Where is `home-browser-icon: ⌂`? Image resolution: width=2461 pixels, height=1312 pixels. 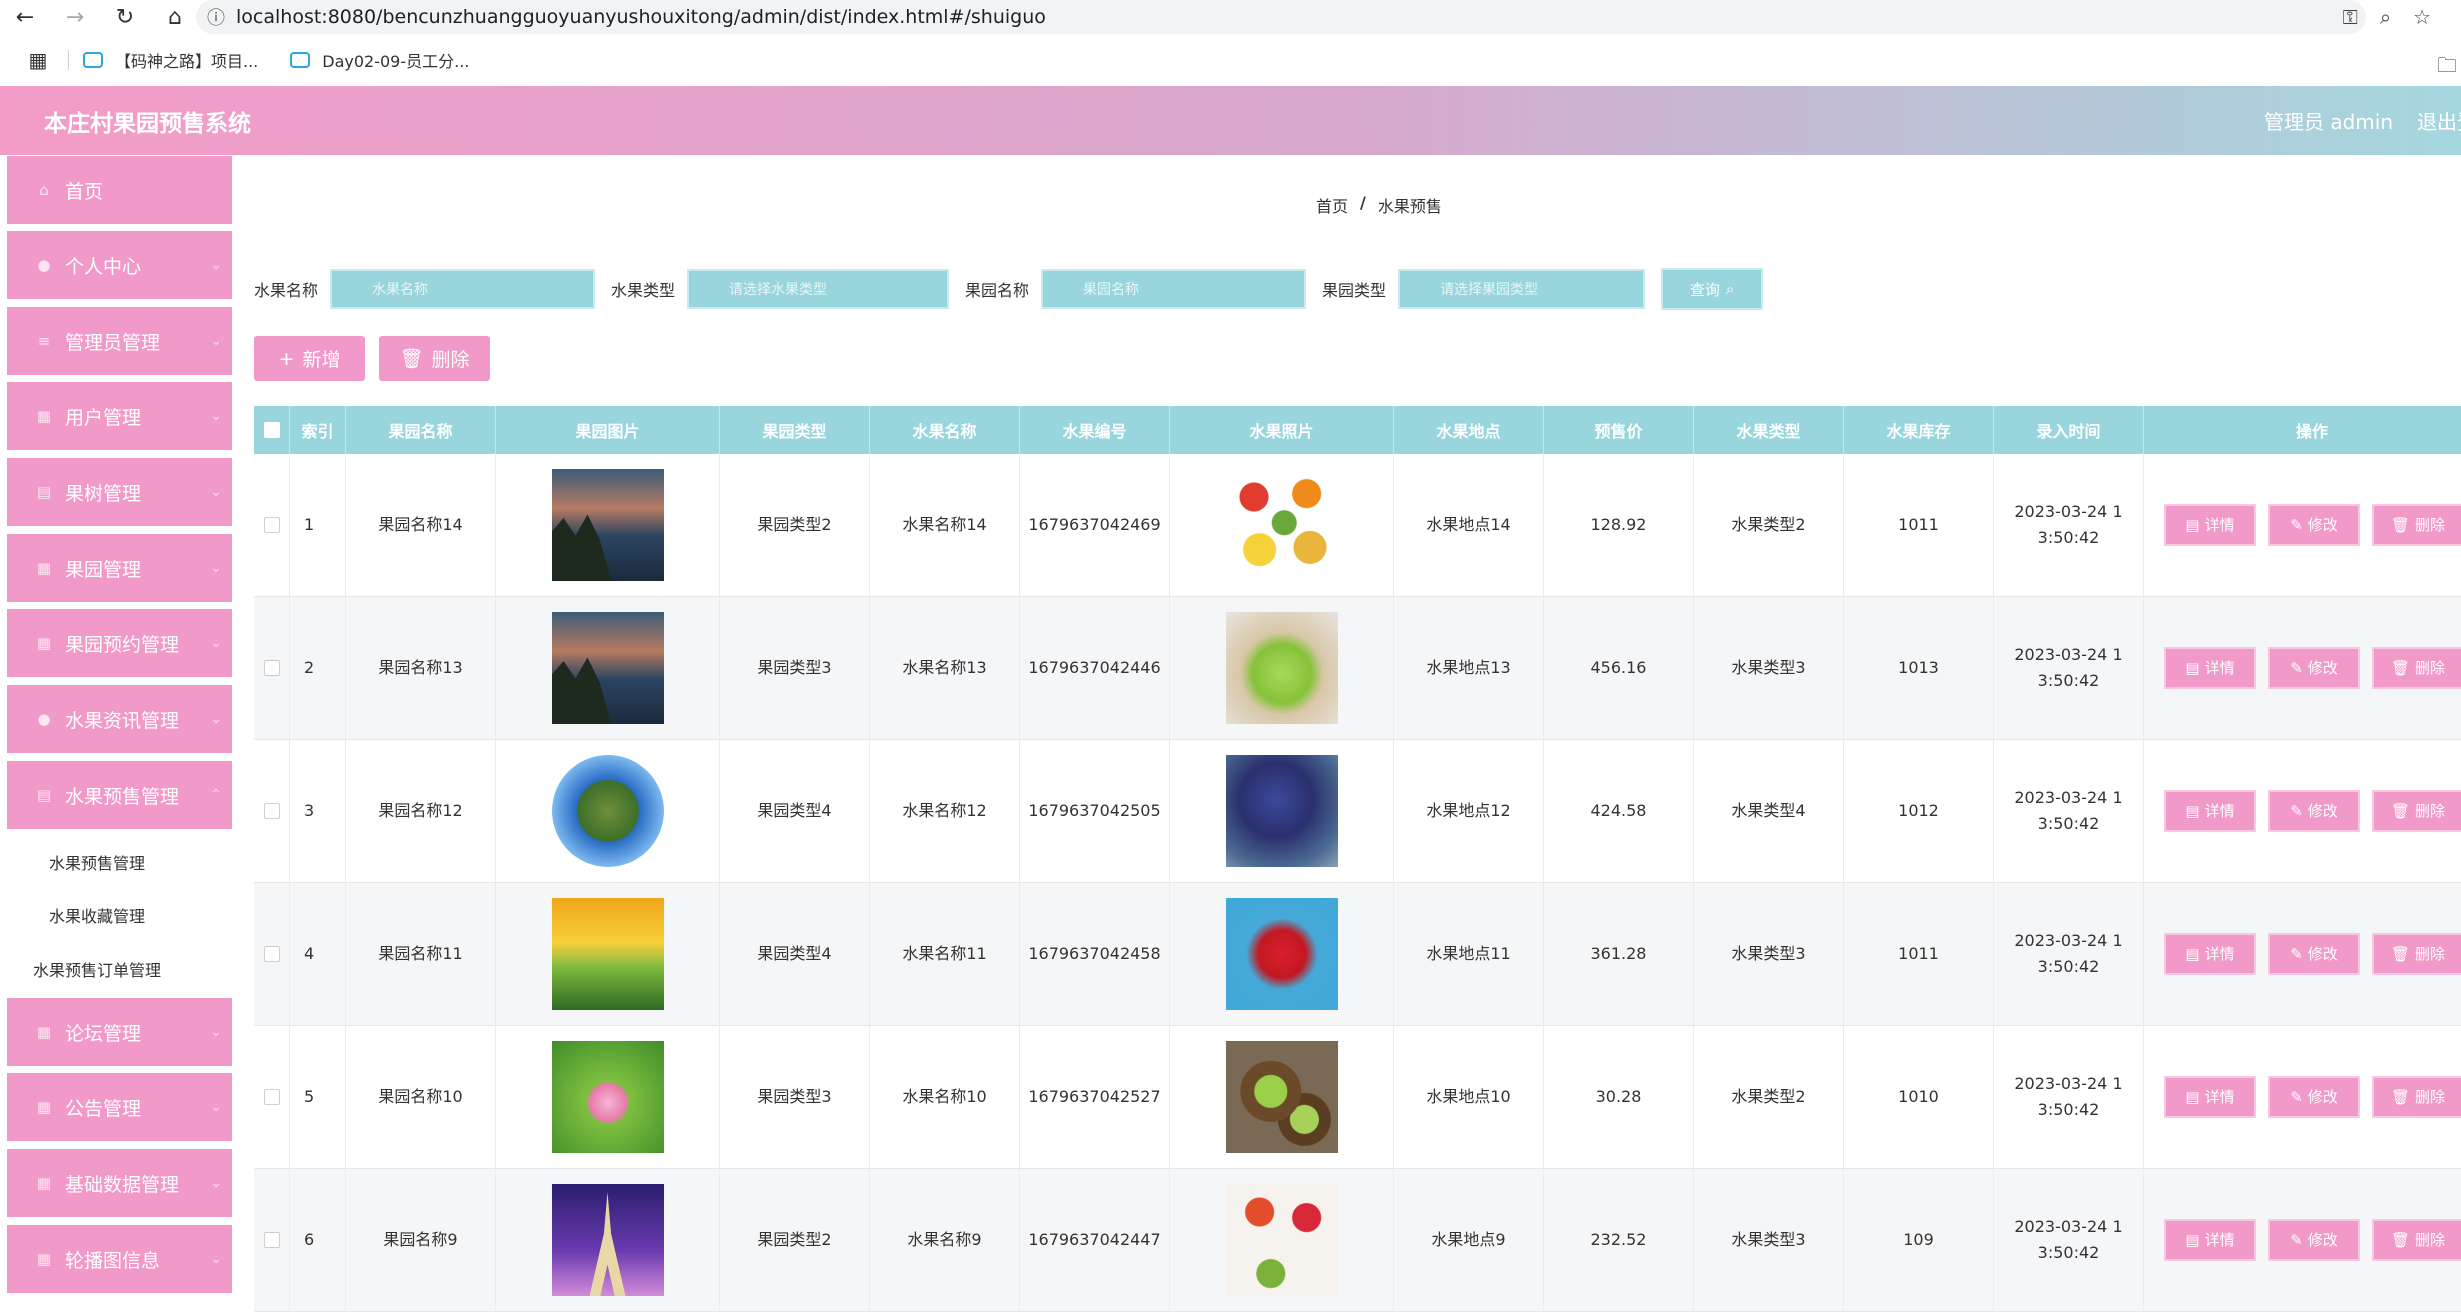
home-browser-icon: ⌂ is located at coordinates (175, 17).